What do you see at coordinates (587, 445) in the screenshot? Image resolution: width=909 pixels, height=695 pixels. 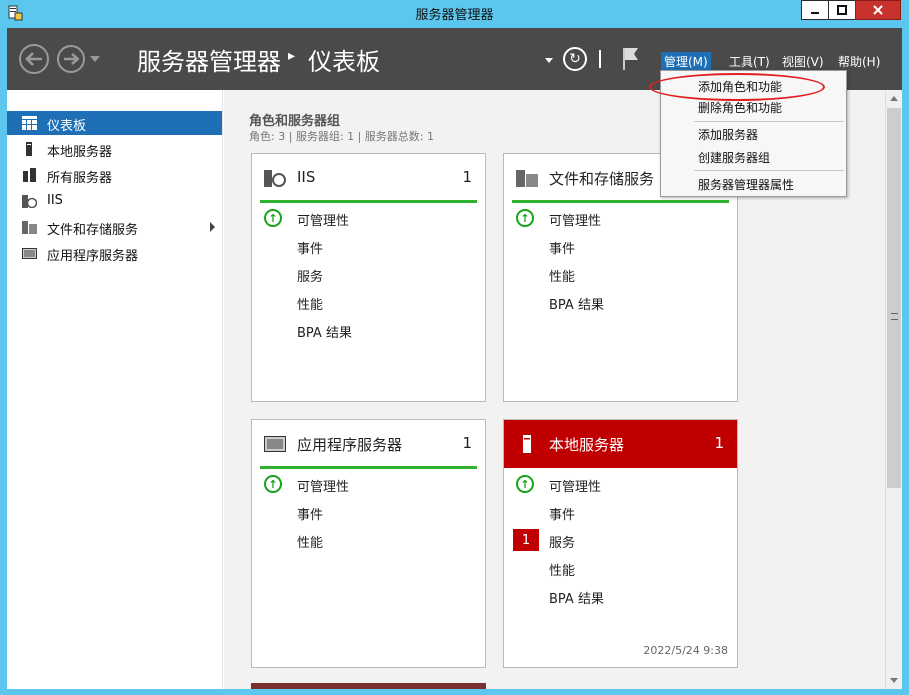 I see `tile-name: 本地服务器` at bounding box center [587, 445].